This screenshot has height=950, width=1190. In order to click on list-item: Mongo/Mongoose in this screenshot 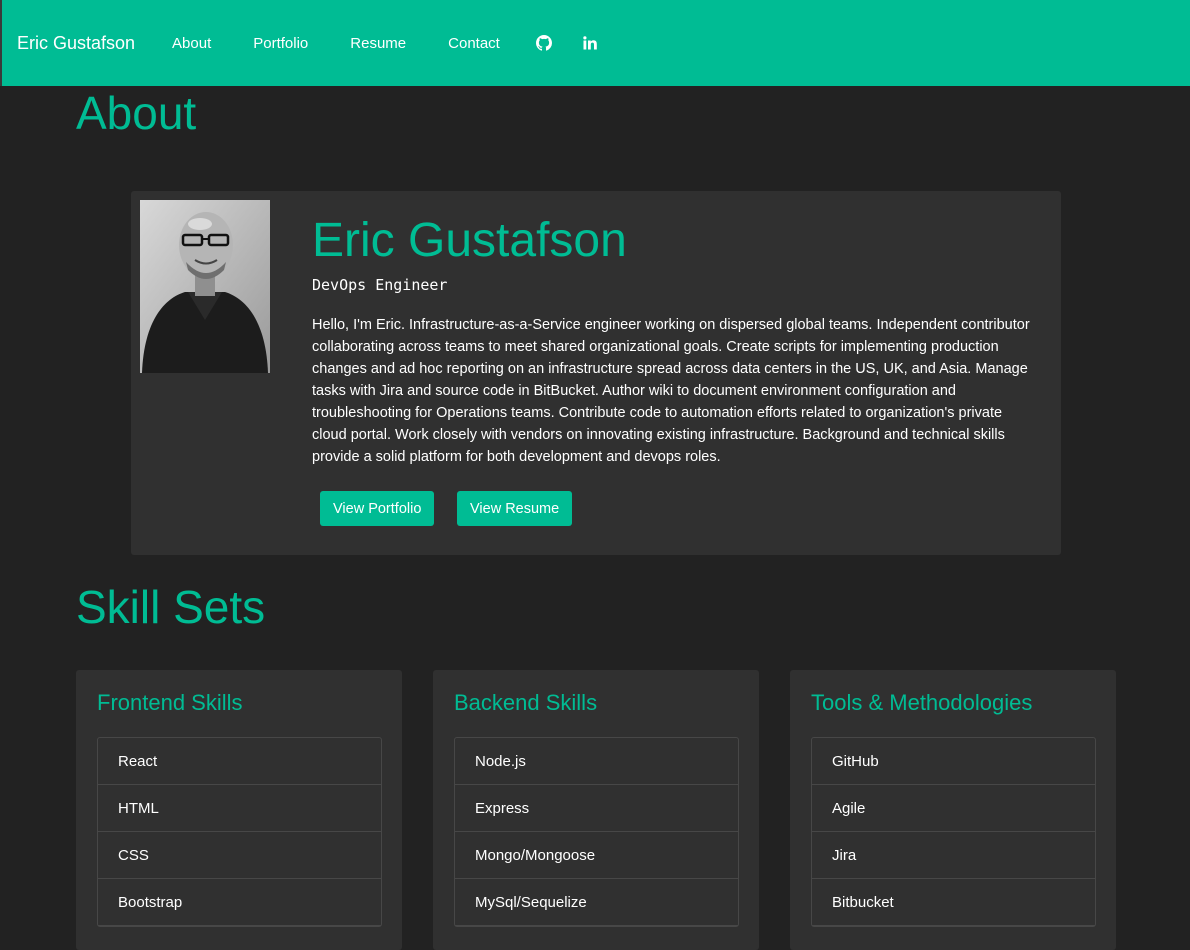, I will do `click(596, 855)`.